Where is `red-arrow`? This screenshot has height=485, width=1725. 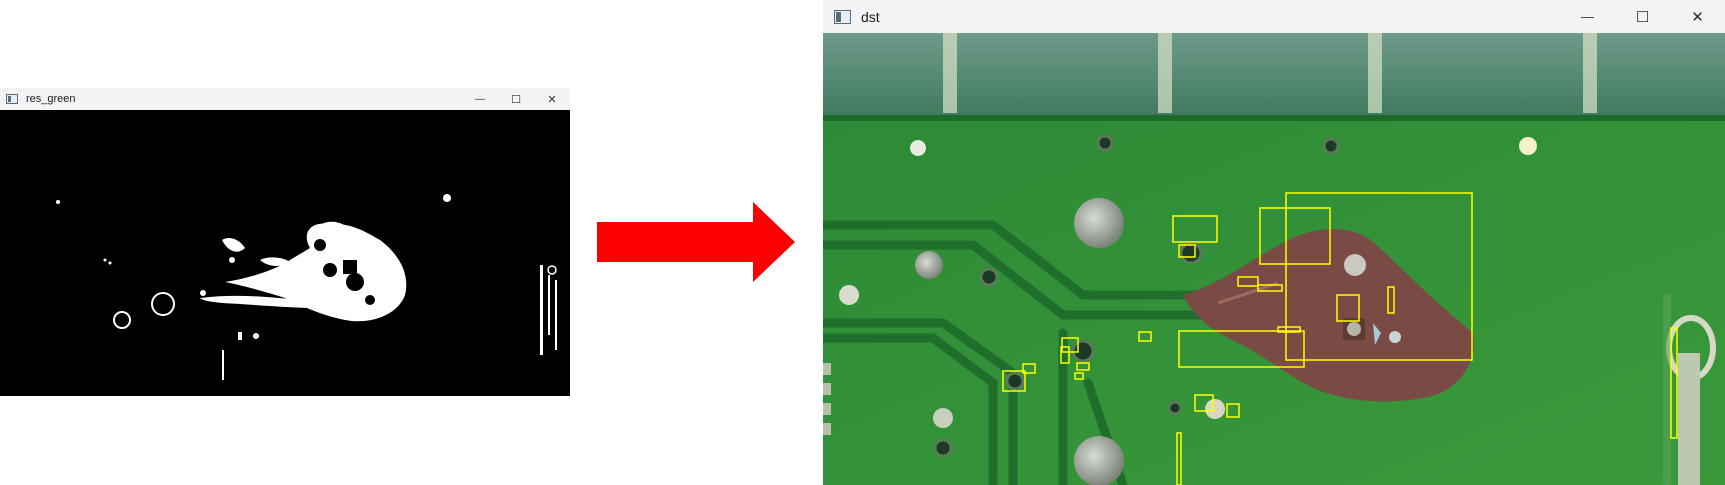 red-arrow is located at coordinates (696, 242).